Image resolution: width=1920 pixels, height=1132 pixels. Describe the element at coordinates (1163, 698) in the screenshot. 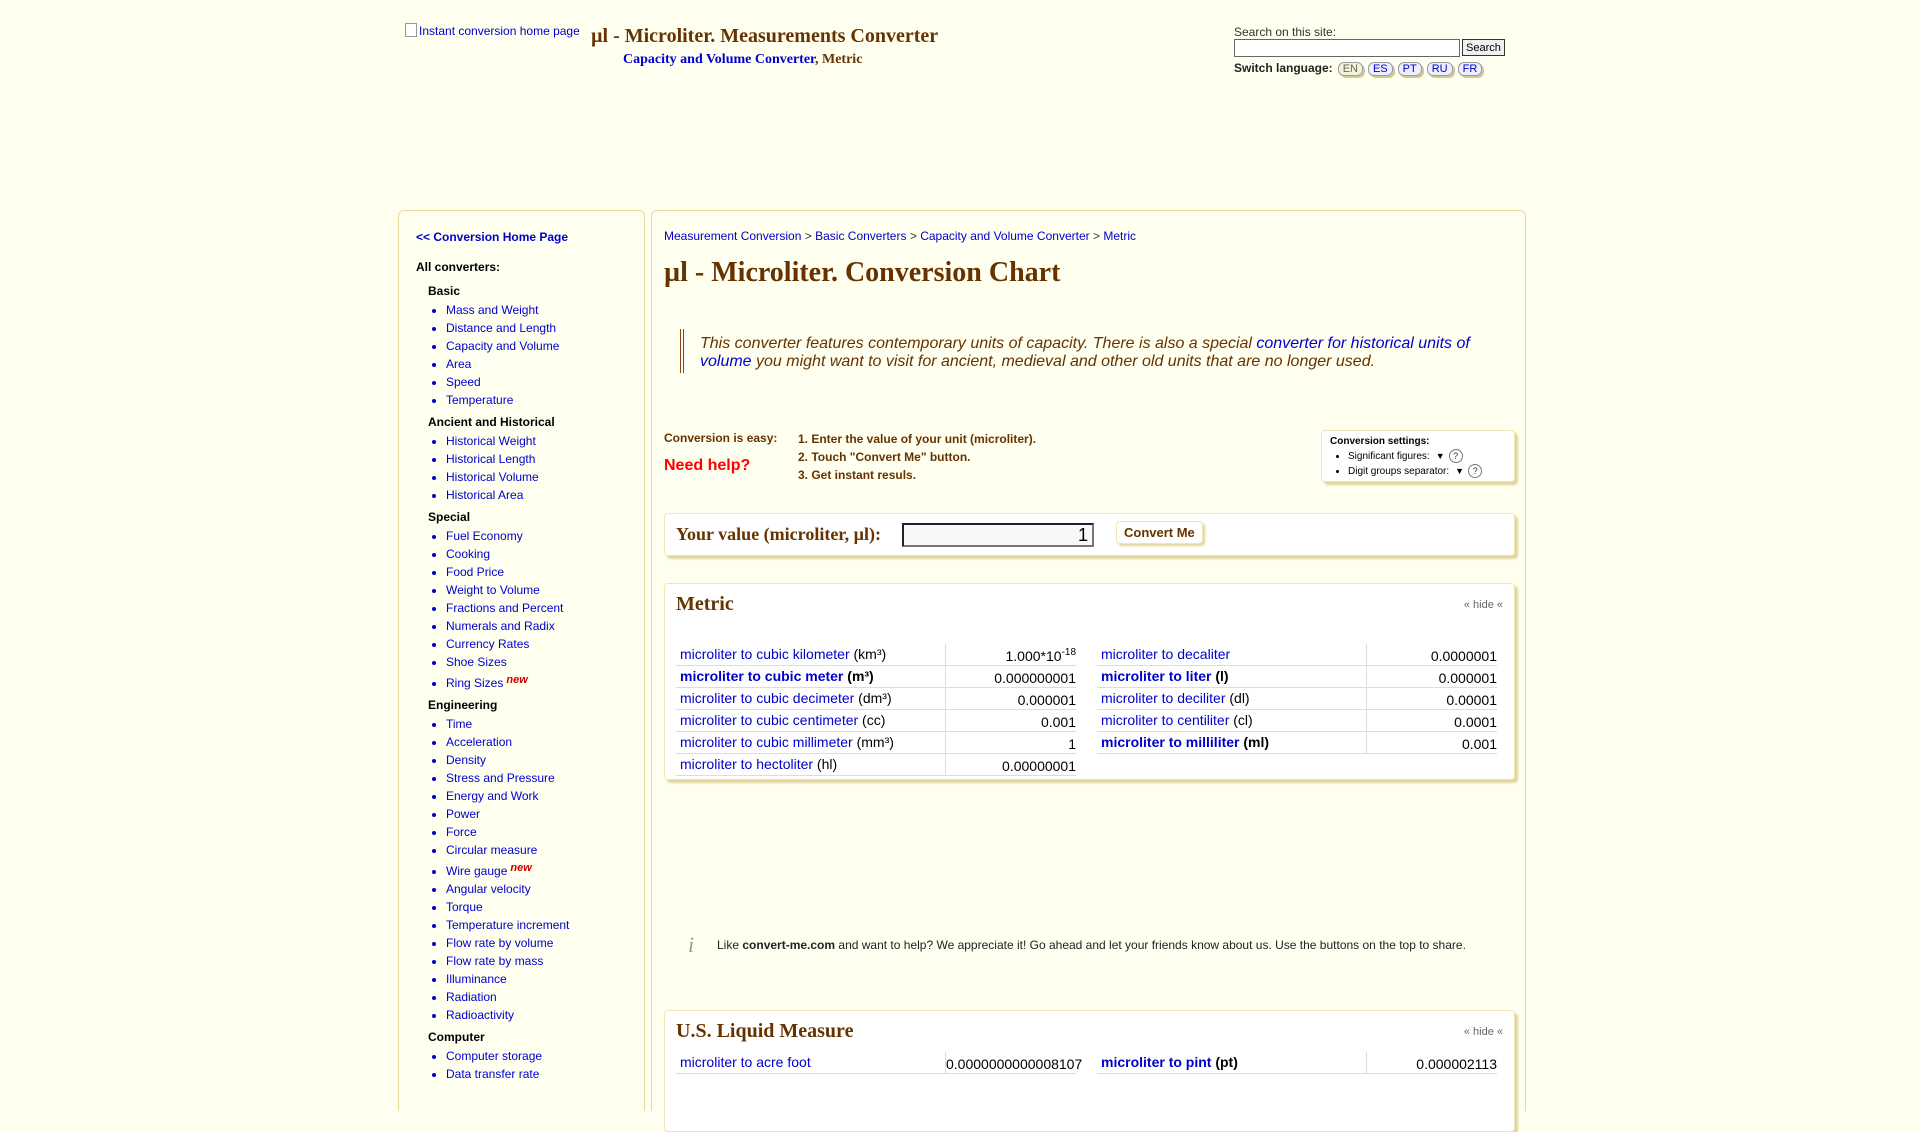

I see `conversion-link: microliter to deciliter` at that location.